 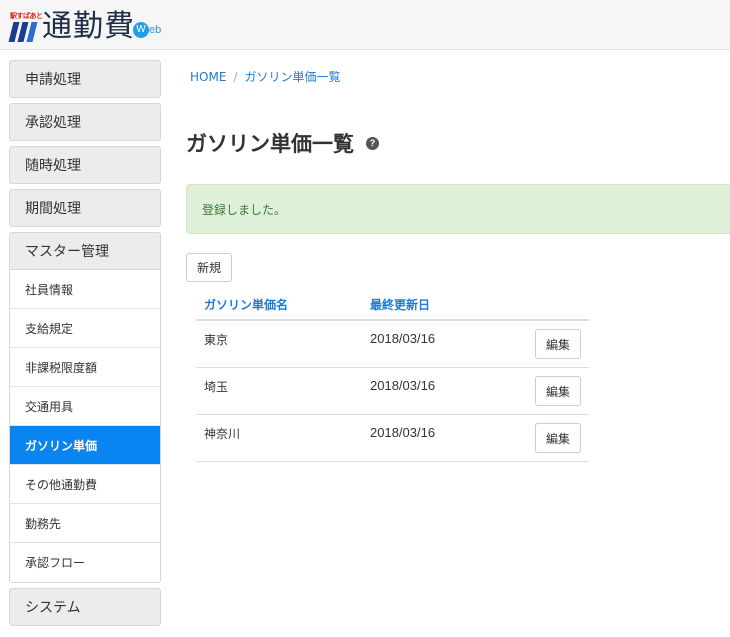 I want to click on cell-name: 埼玉, so click(x=216, y=387).